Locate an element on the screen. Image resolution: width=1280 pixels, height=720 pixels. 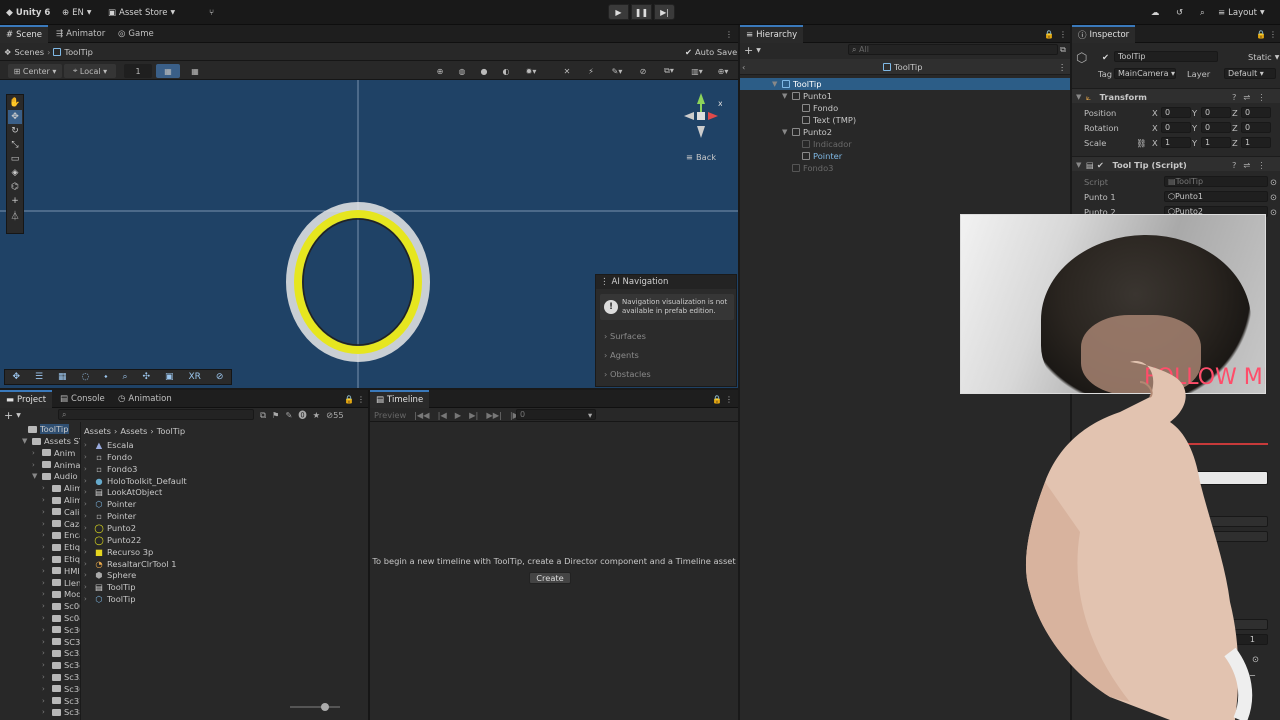
tree-item-folder: ›Animaci is located at coordinates (56, 465).